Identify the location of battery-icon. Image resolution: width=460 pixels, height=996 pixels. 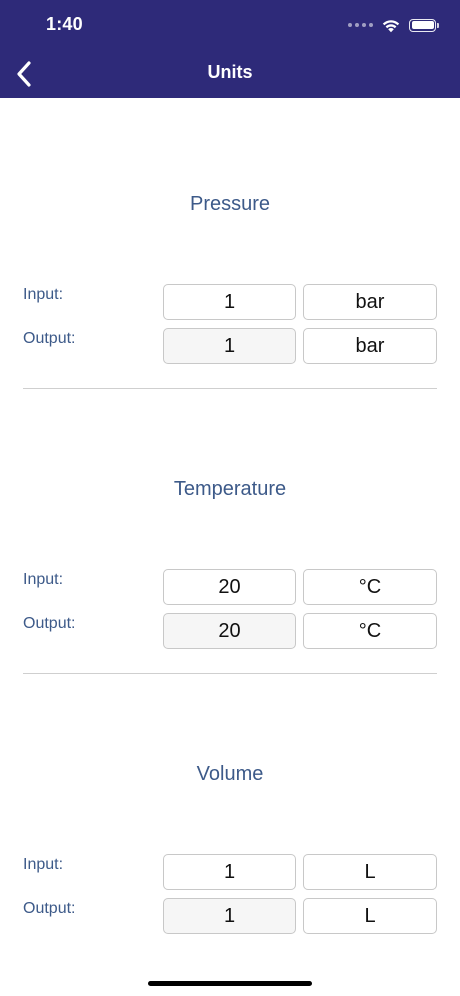
(424, 25).